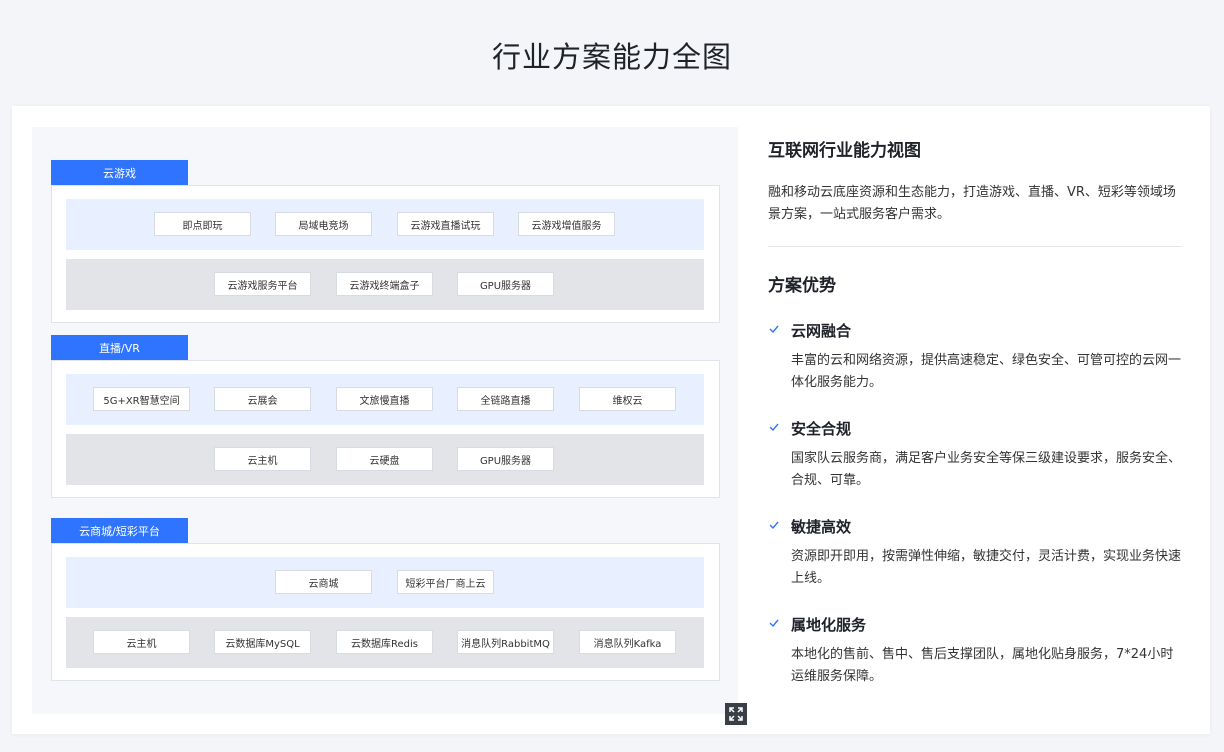  What do you see at coordinates (611, 57) in the screenshot?
I see `page-title: 行业方案能力全图` at bounding box center [611, 57].